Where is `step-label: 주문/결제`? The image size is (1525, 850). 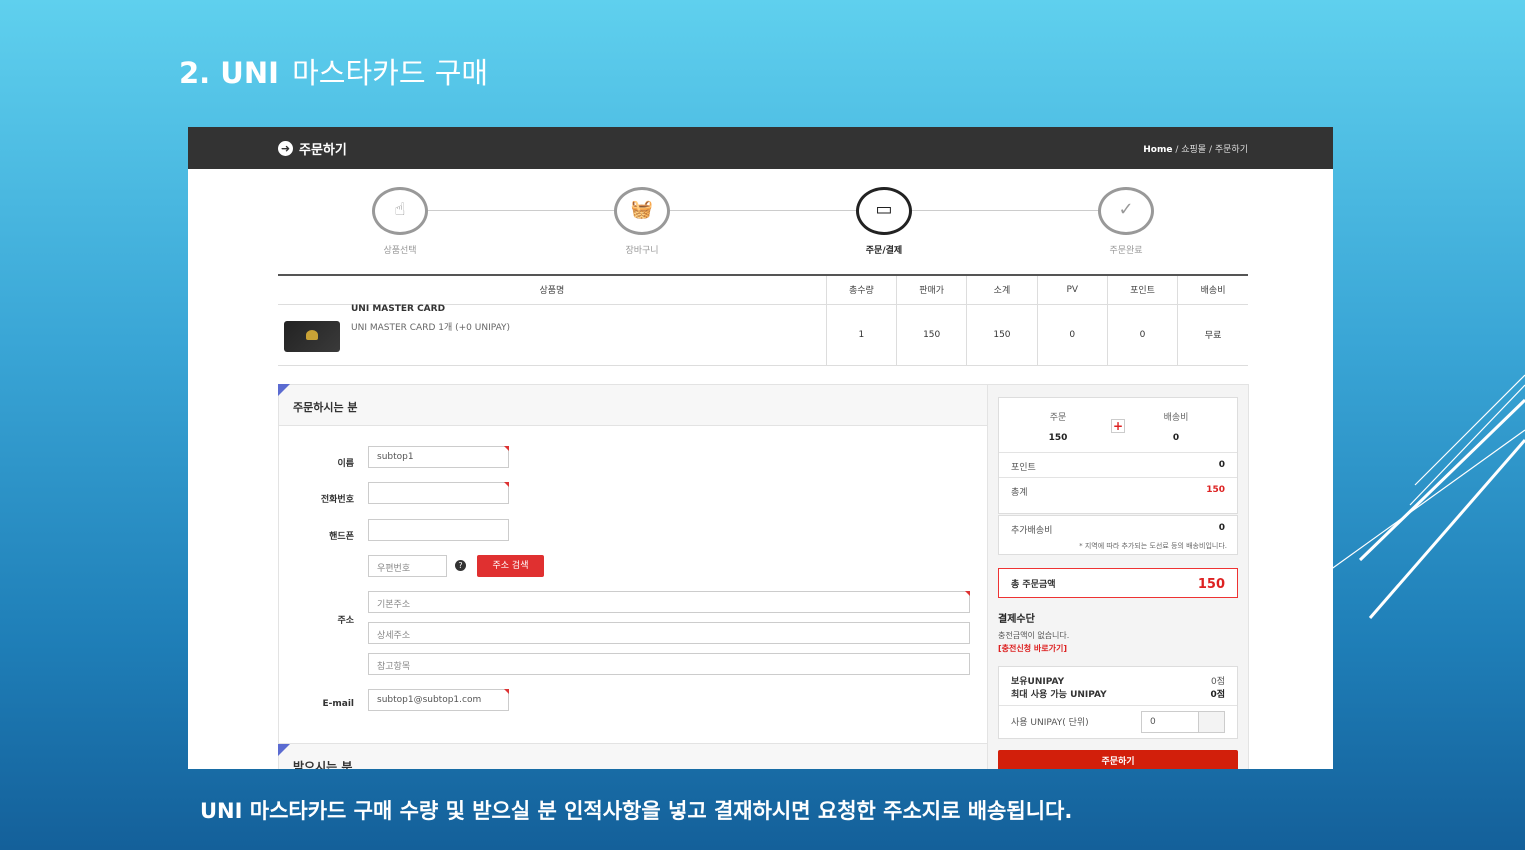 step-label: 주문/결제 is located at coordinates (884, 251).